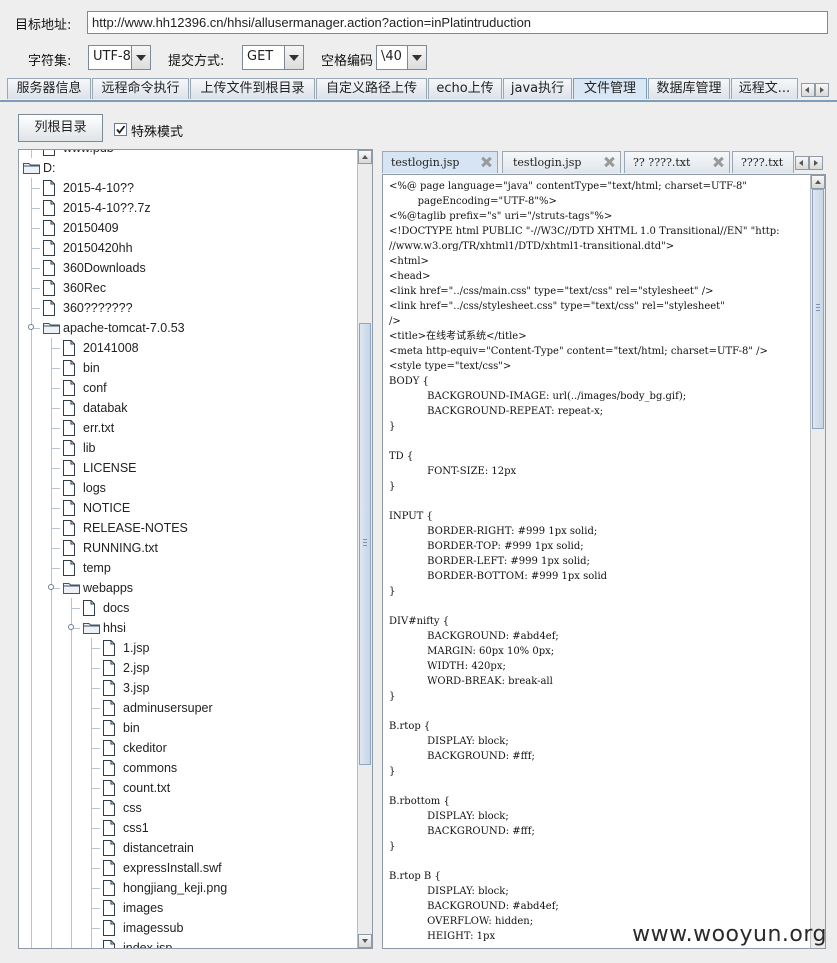 Image resolution: width=837 pixels, height=963 pixels. I want to click on tree-item-label: NOTICE, so click(107, 508).